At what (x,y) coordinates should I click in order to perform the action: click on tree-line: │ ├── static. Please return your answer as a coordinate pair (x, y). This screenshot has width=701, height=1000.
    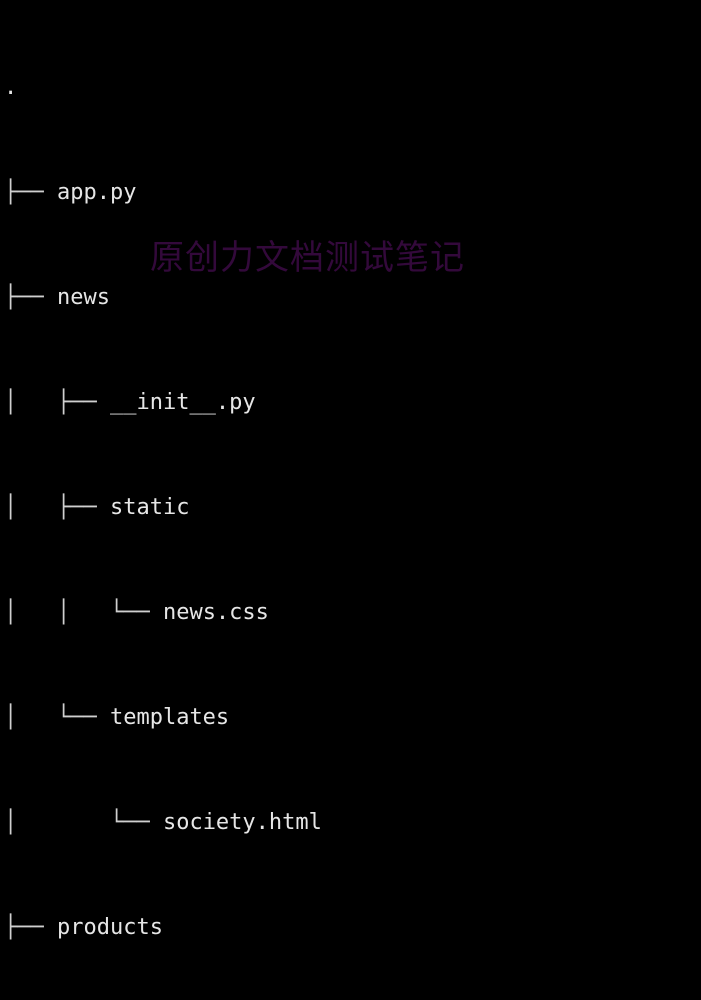
    Looking at the image, I should click on (163, 507).